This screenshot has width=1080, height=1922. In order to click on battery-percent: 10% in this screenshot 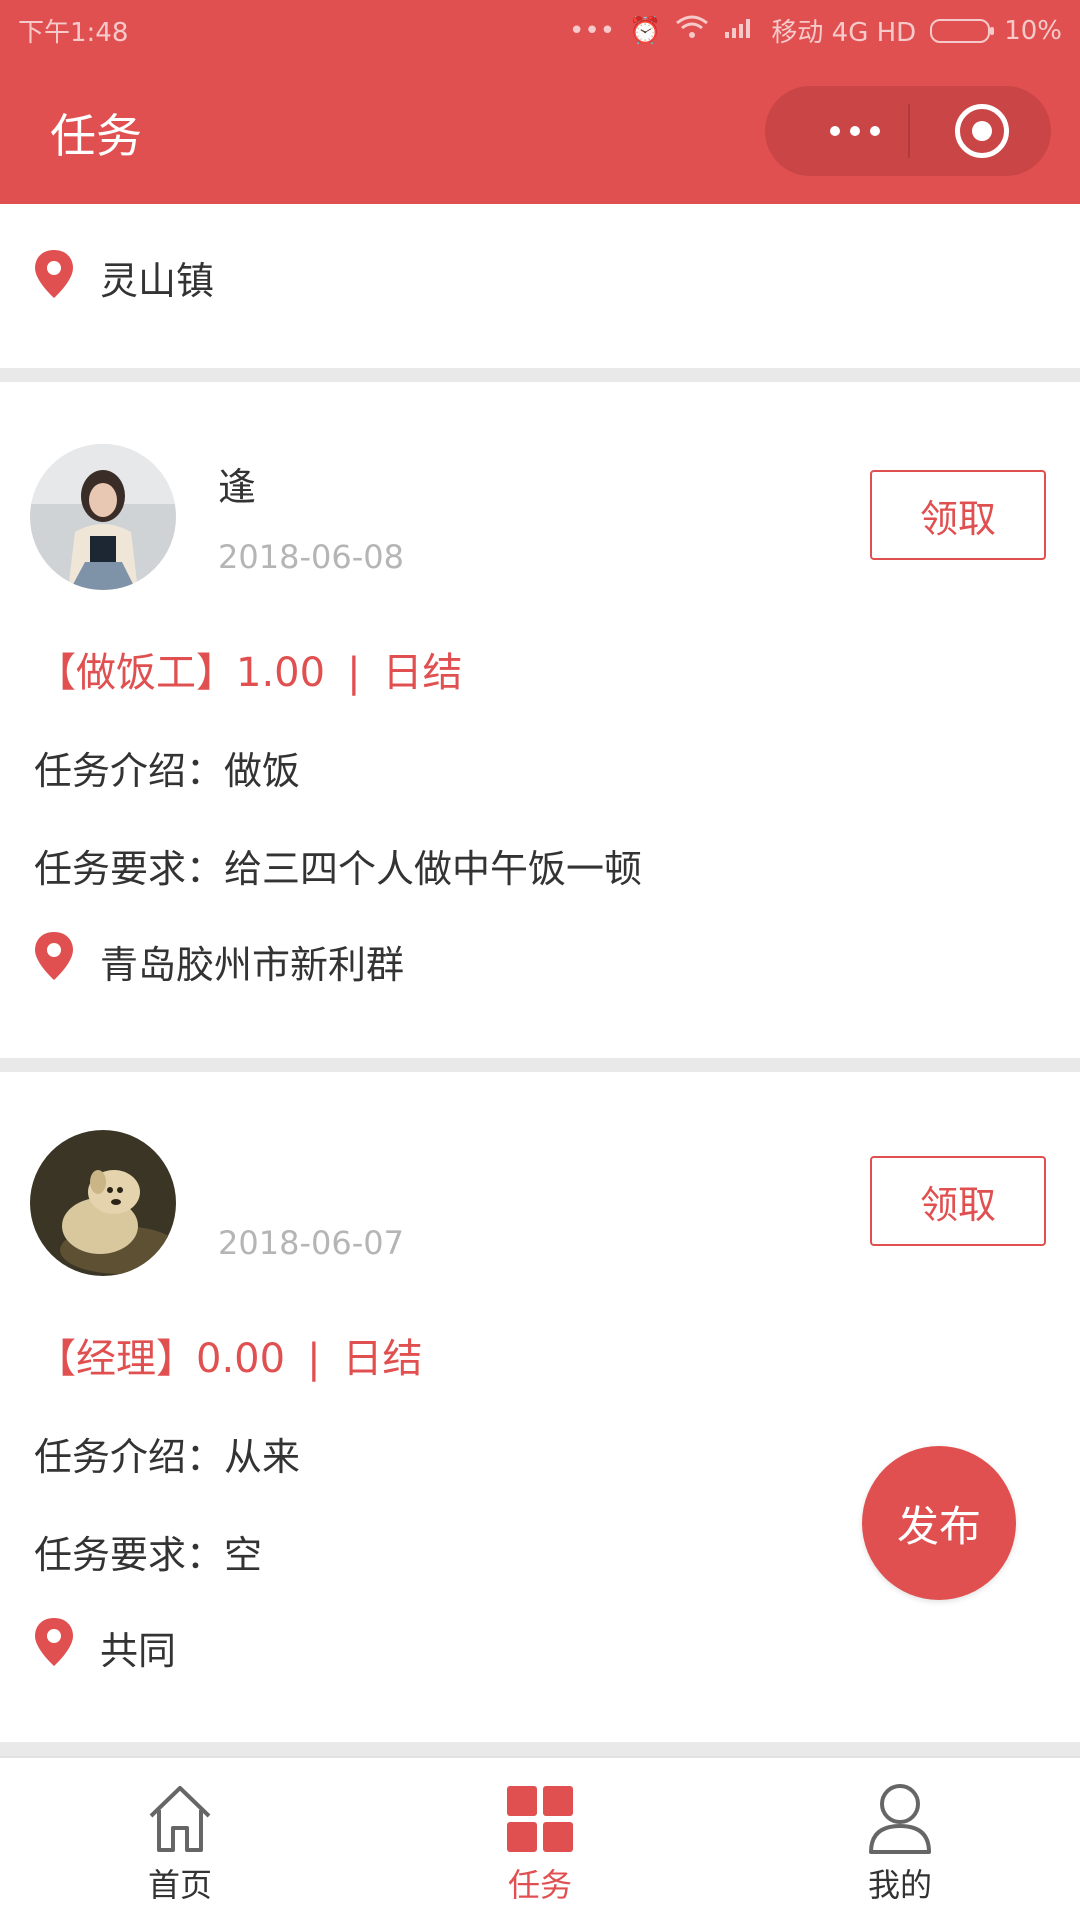, I will do `click(1033, 30)`.